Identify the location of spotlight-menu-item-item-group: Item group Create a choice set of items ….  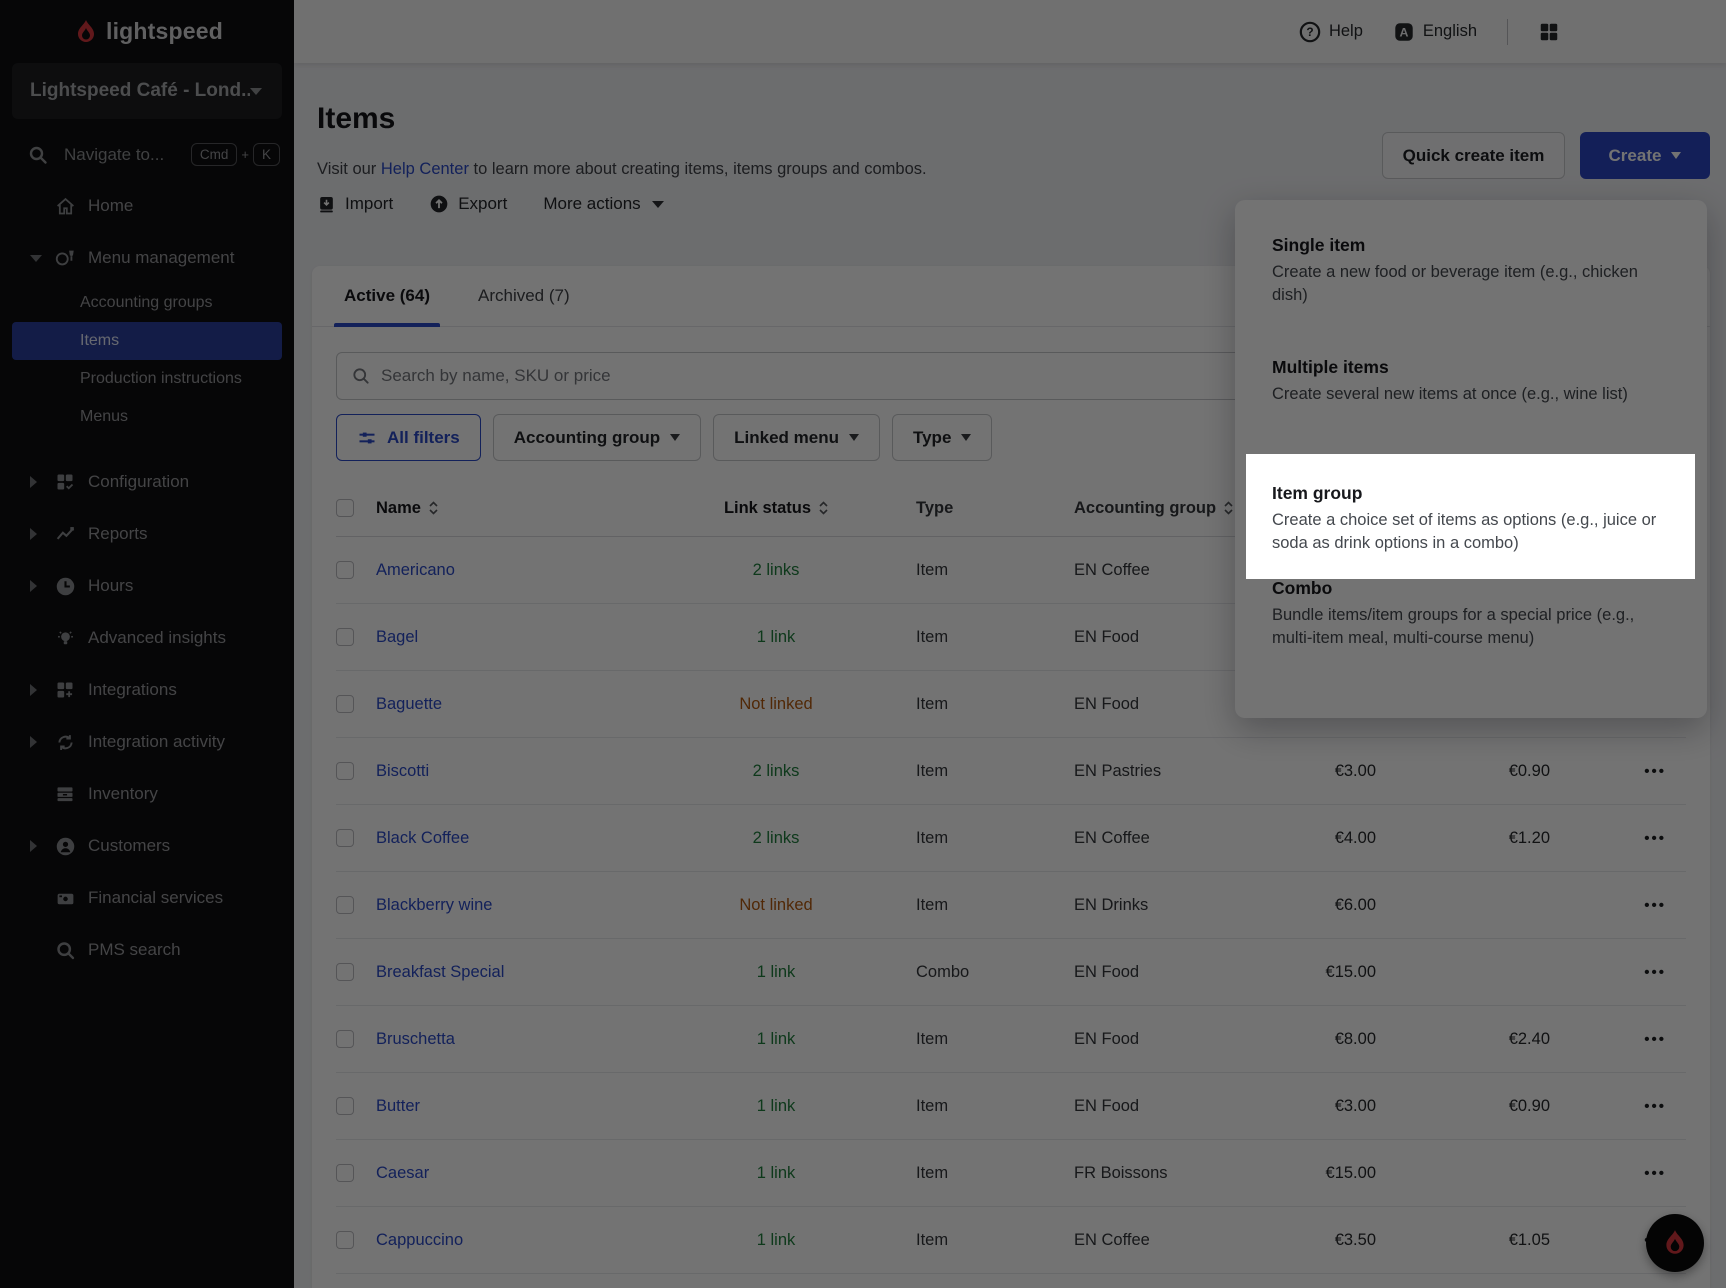
(1470, 516).